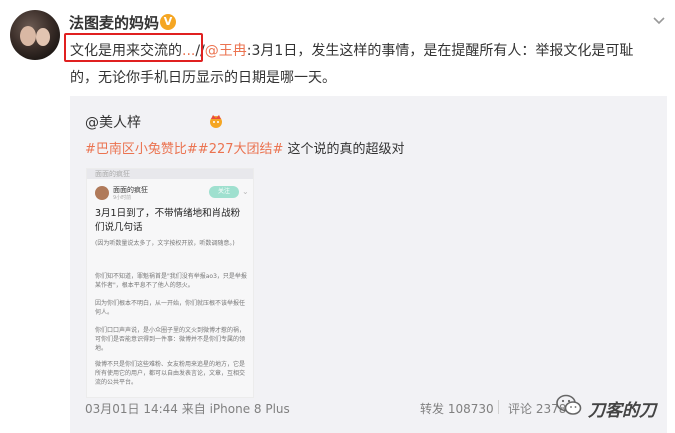 The height and width of the screenshot is (433, 675). What do you see at coordinates (498, 407) in the screenshot?
I see `divider` at bounding box center [498, 407].